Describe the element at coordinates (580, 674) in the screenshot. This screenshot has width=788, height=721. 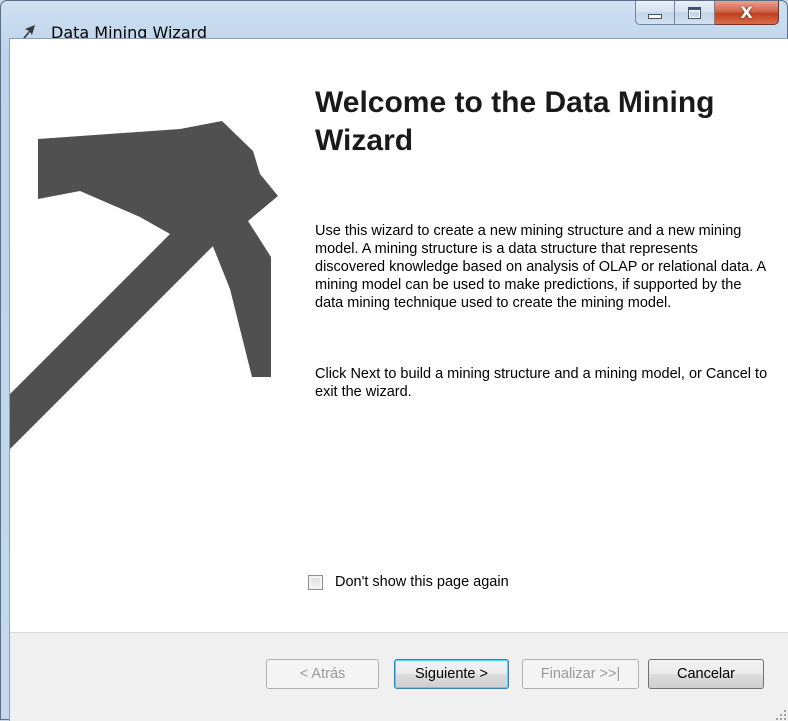
I see `finish-button: Finalizar >>|` at that location.